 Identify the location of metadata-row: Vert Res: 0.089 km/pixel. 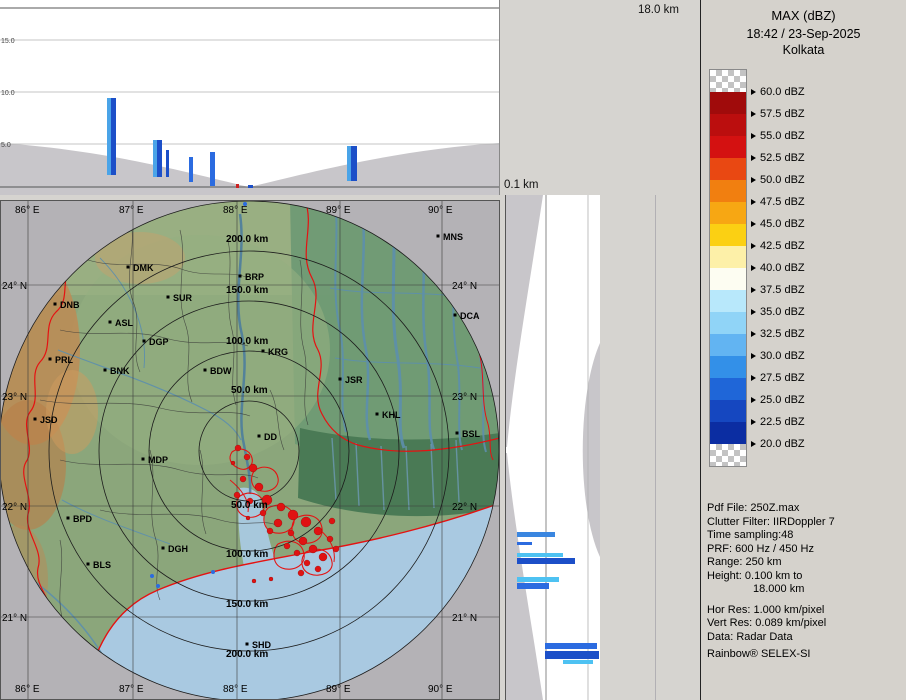
(767, 623).